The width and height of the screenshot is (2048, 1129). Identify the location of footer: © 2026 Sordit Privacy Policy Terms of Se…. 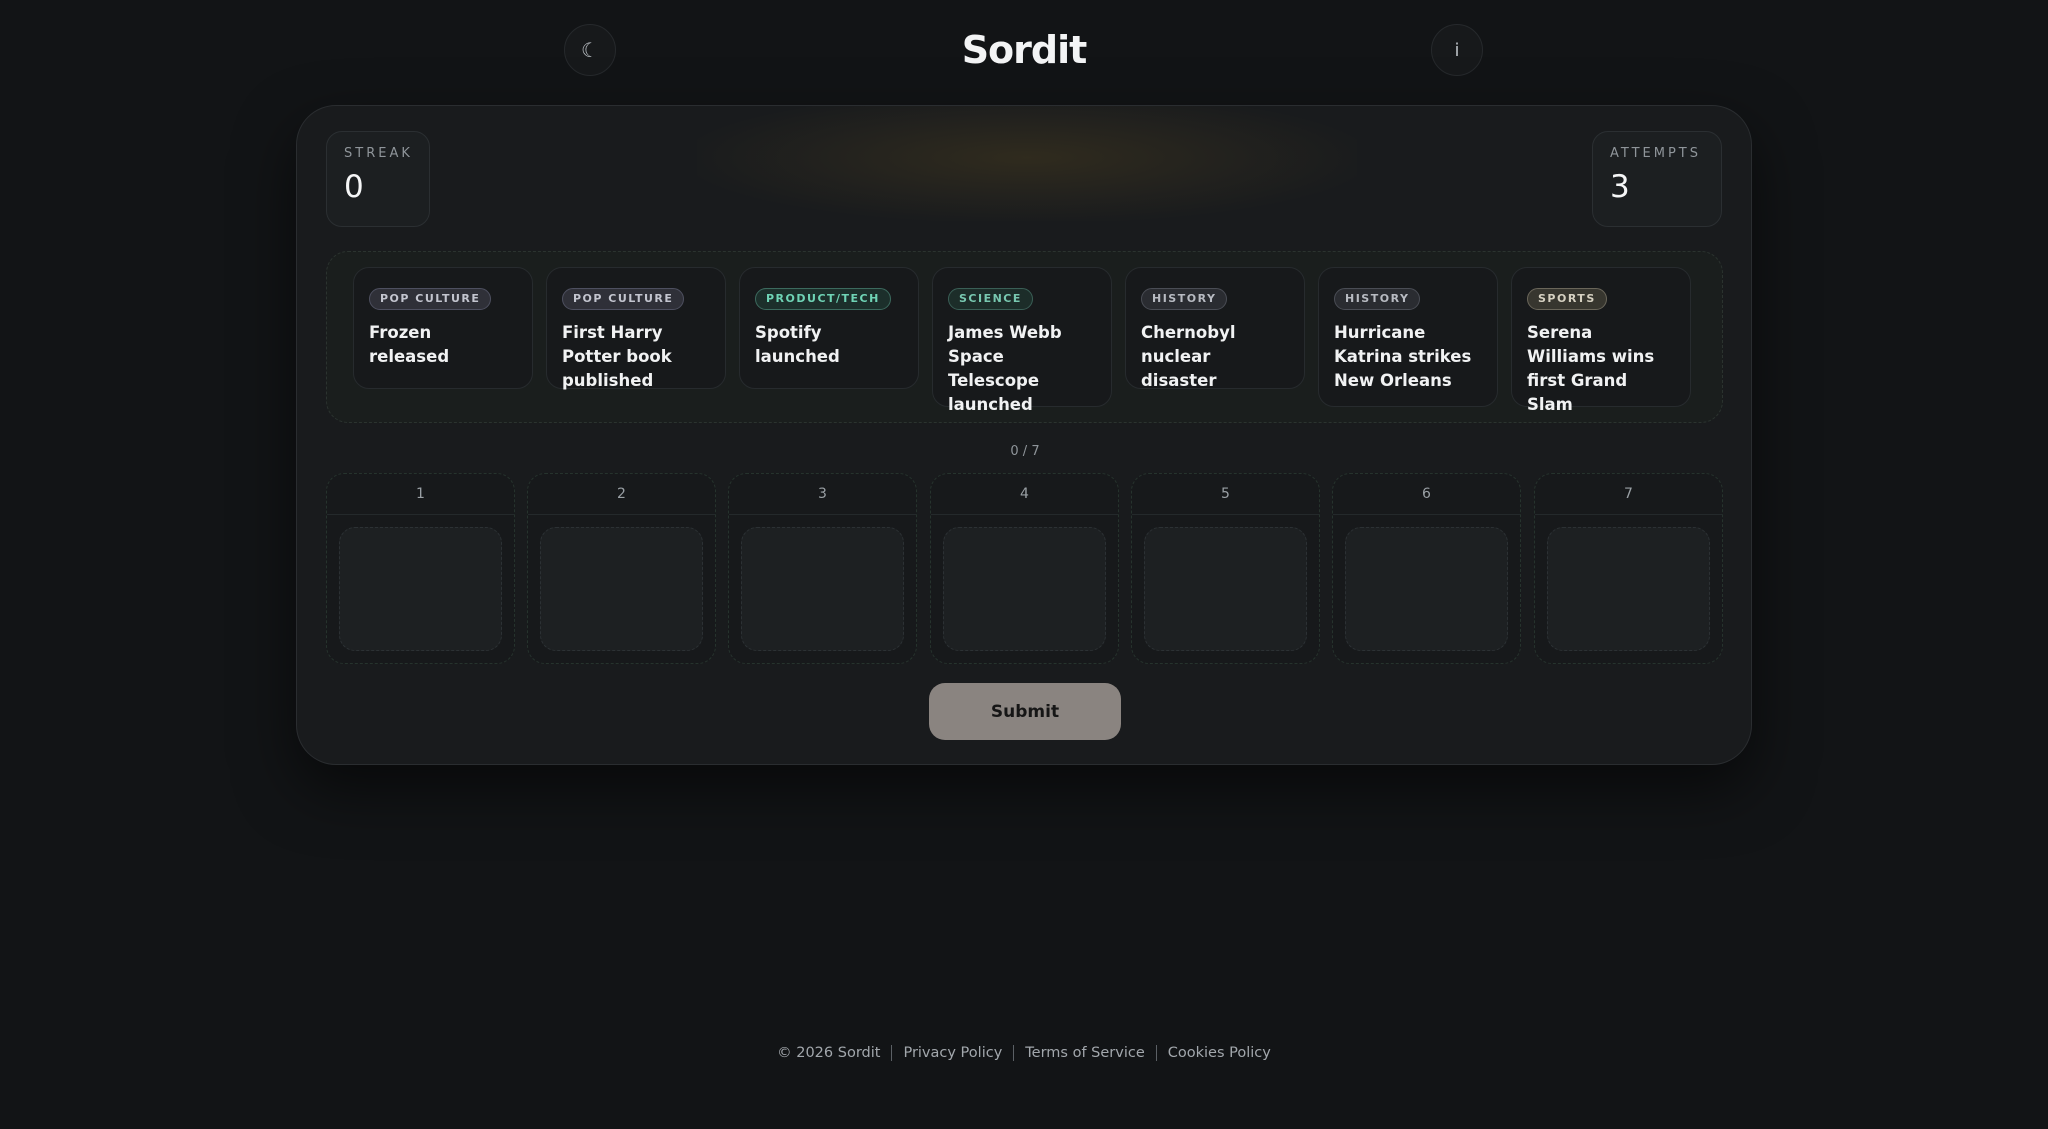
(1024, 1053).